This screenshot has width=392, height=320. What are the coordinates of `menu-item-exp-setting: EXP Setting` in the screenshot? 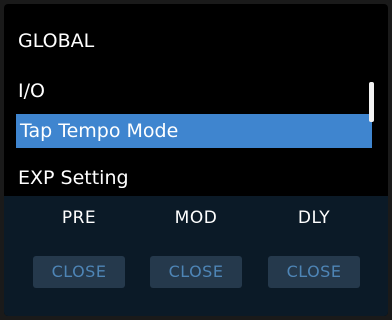 It's located at (72, 178).